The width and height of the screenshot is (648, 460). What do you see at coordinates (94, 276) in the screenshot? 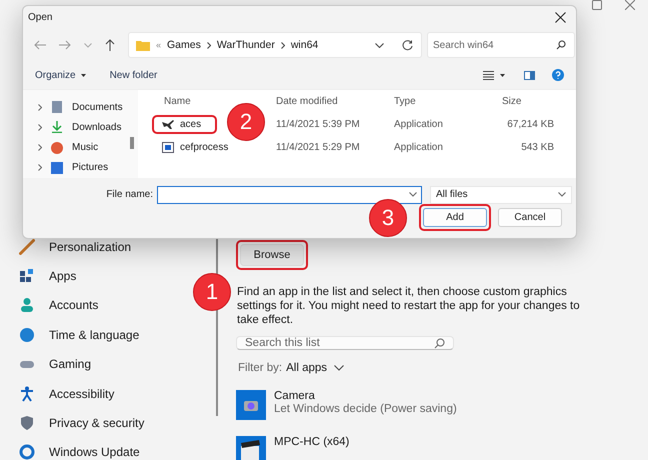
I see `sidebar-item: Apps` at bounding box center [94, 276].